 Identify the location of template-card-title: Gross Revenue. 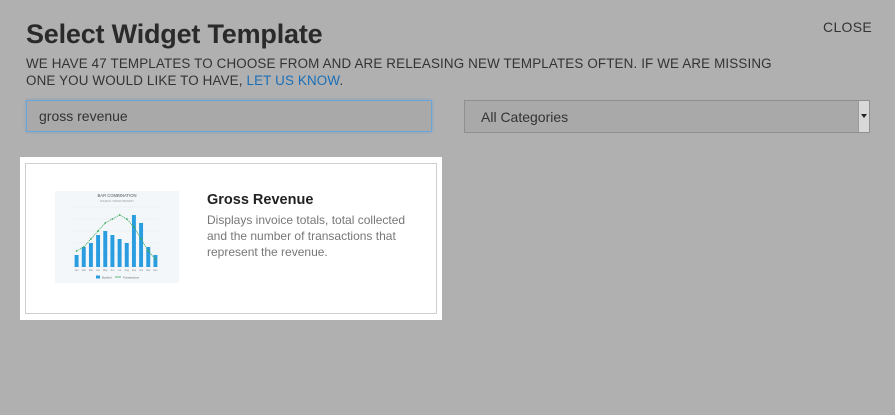
(260, 200).